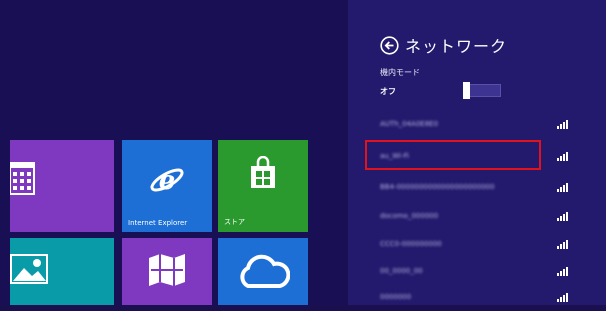 This screenshot has height=311, width=606. What do you see at coordinates (409, 124) in the screenshot?
I see `network-name: AUTh_04A0E8E0` at bounding box center [409, 124].